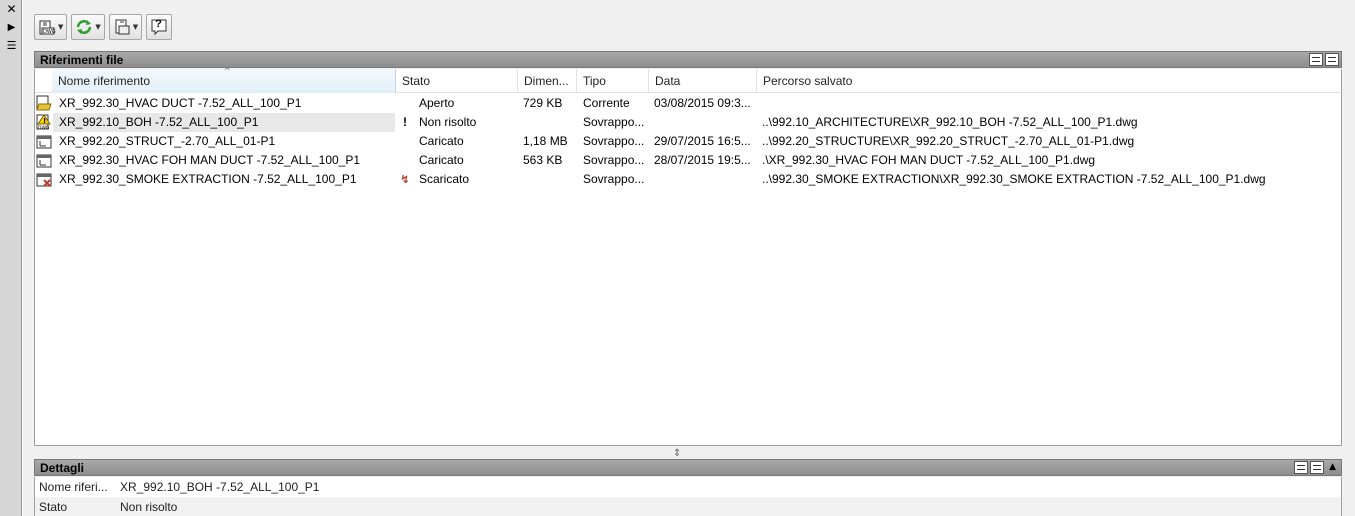  What do you see at coordinates (448, 122) in the screenshot?
I see `row-stato: Non risolto` at bounding box center [448, 122].